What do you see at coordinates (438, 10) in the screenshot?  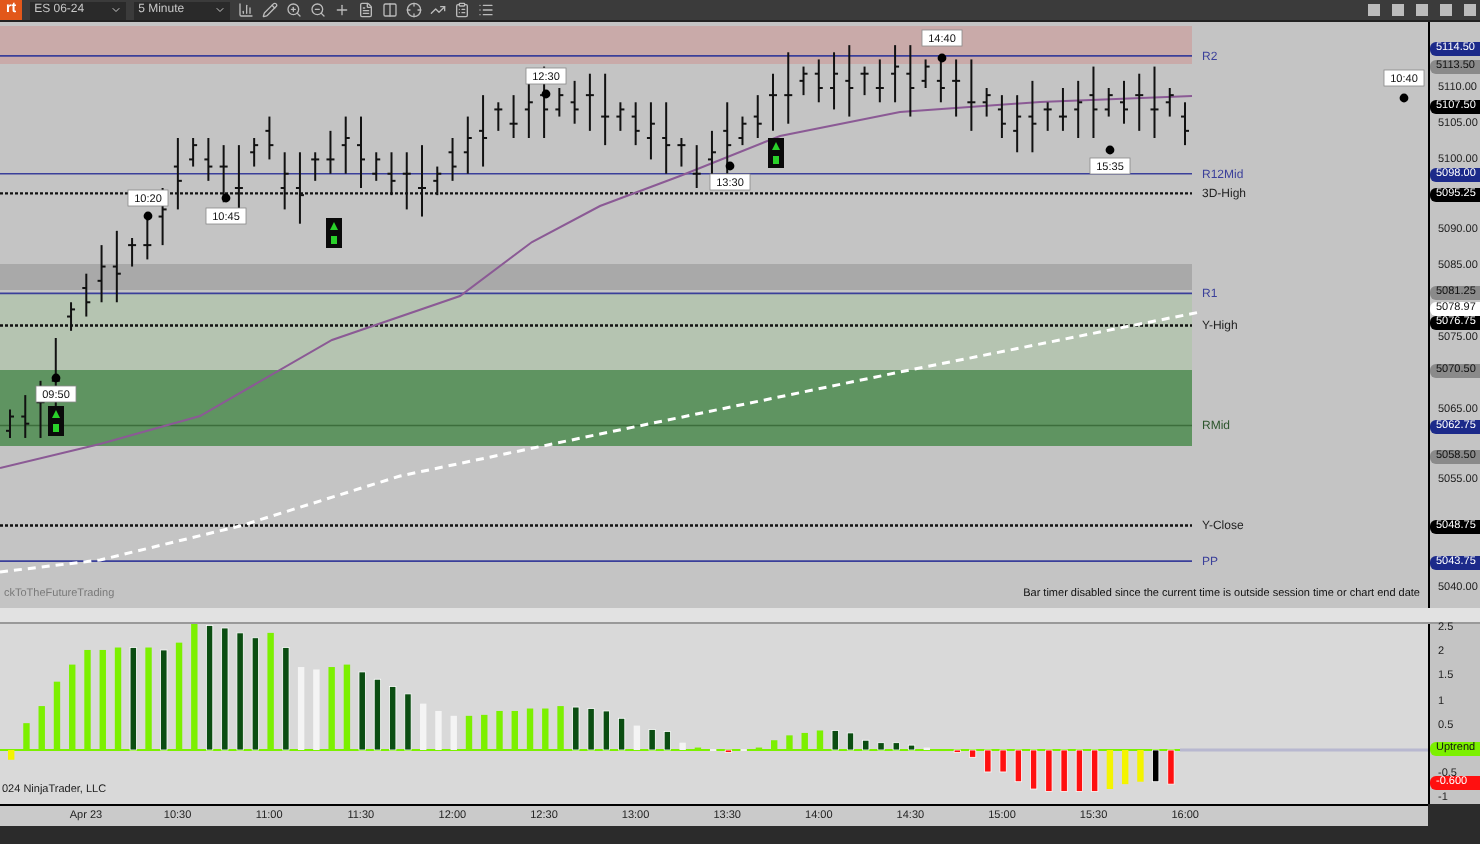 I see `trend-line-icon` at bounding box center [438, 10].